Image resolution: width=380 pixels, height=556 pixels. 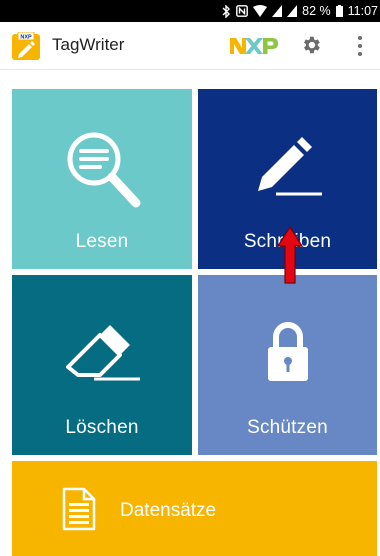 I want to click on pencil-icon, so click(x=290, y=166).